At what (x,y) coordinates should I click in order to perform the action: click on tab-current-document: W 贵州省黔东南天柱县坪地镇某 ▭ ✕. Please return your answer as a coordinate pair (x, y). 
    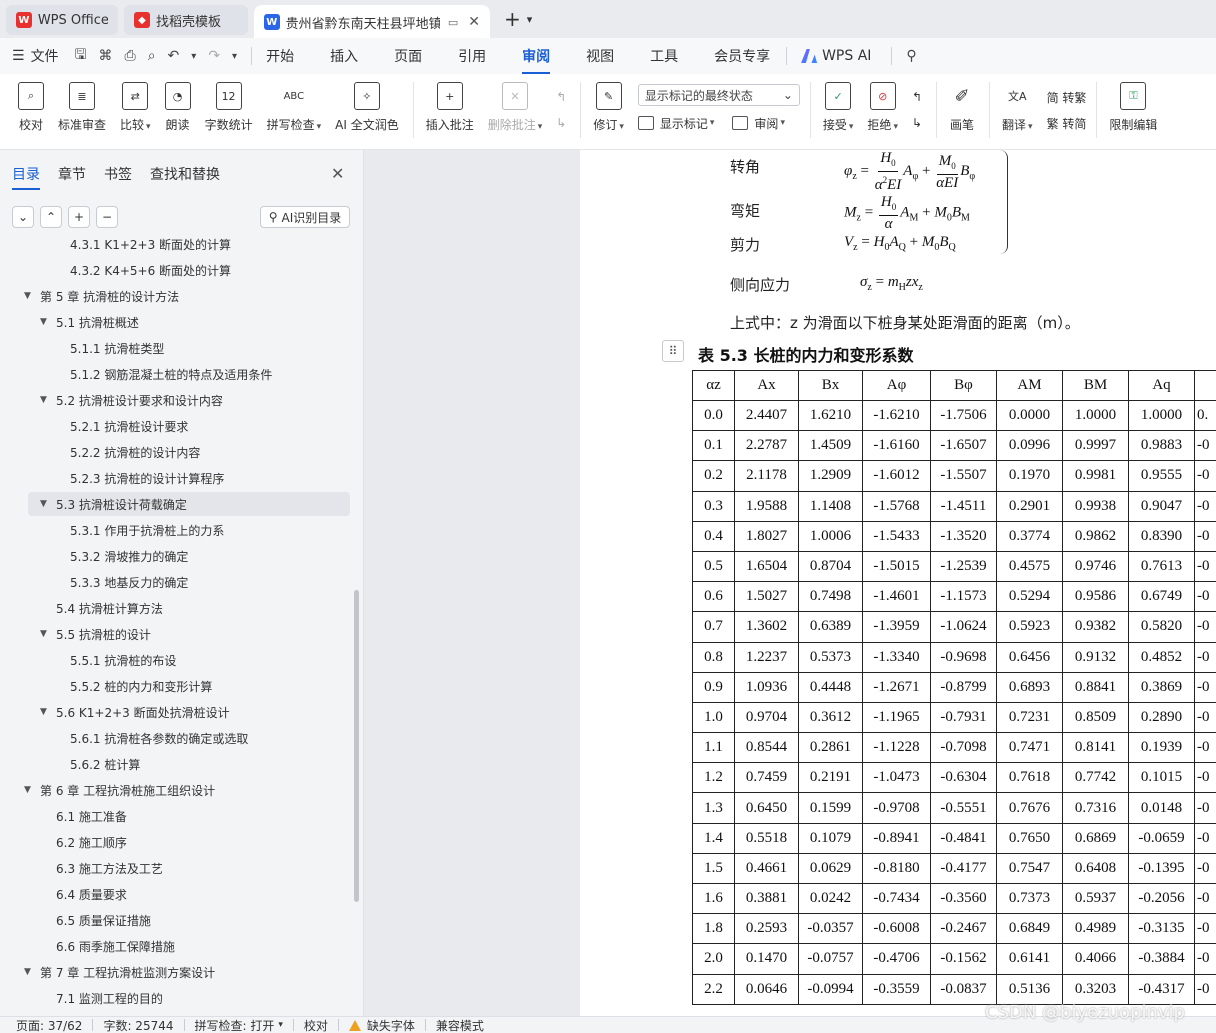
    Looking at the image, I should click on (372, 22).